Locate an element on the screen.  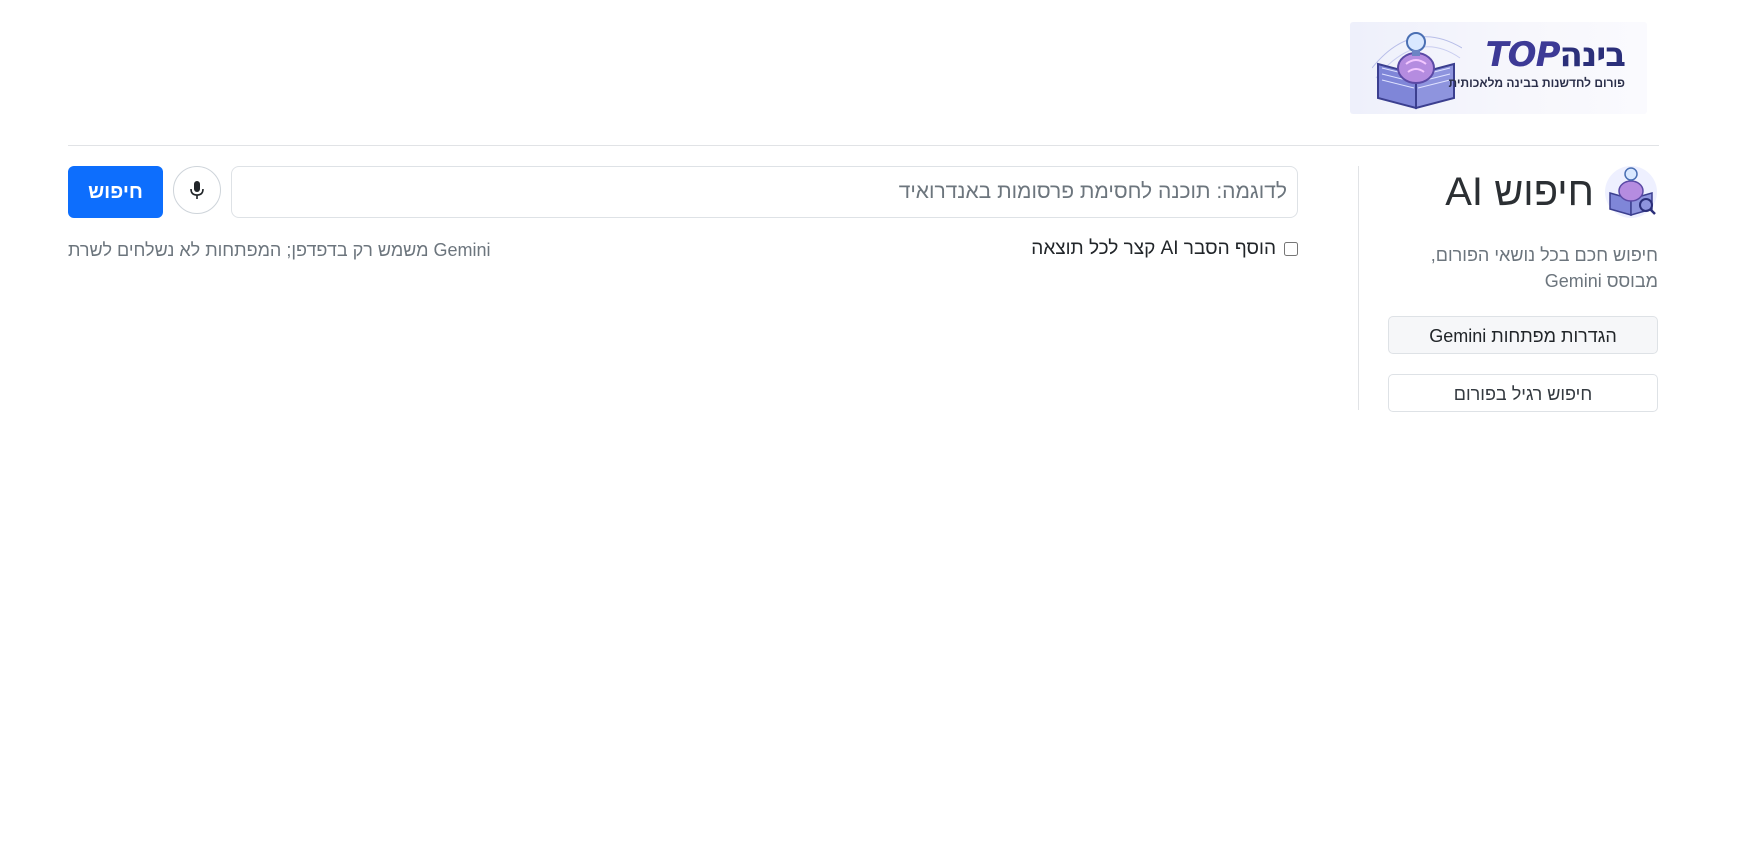
search-input is located at coordinates (764, 192).